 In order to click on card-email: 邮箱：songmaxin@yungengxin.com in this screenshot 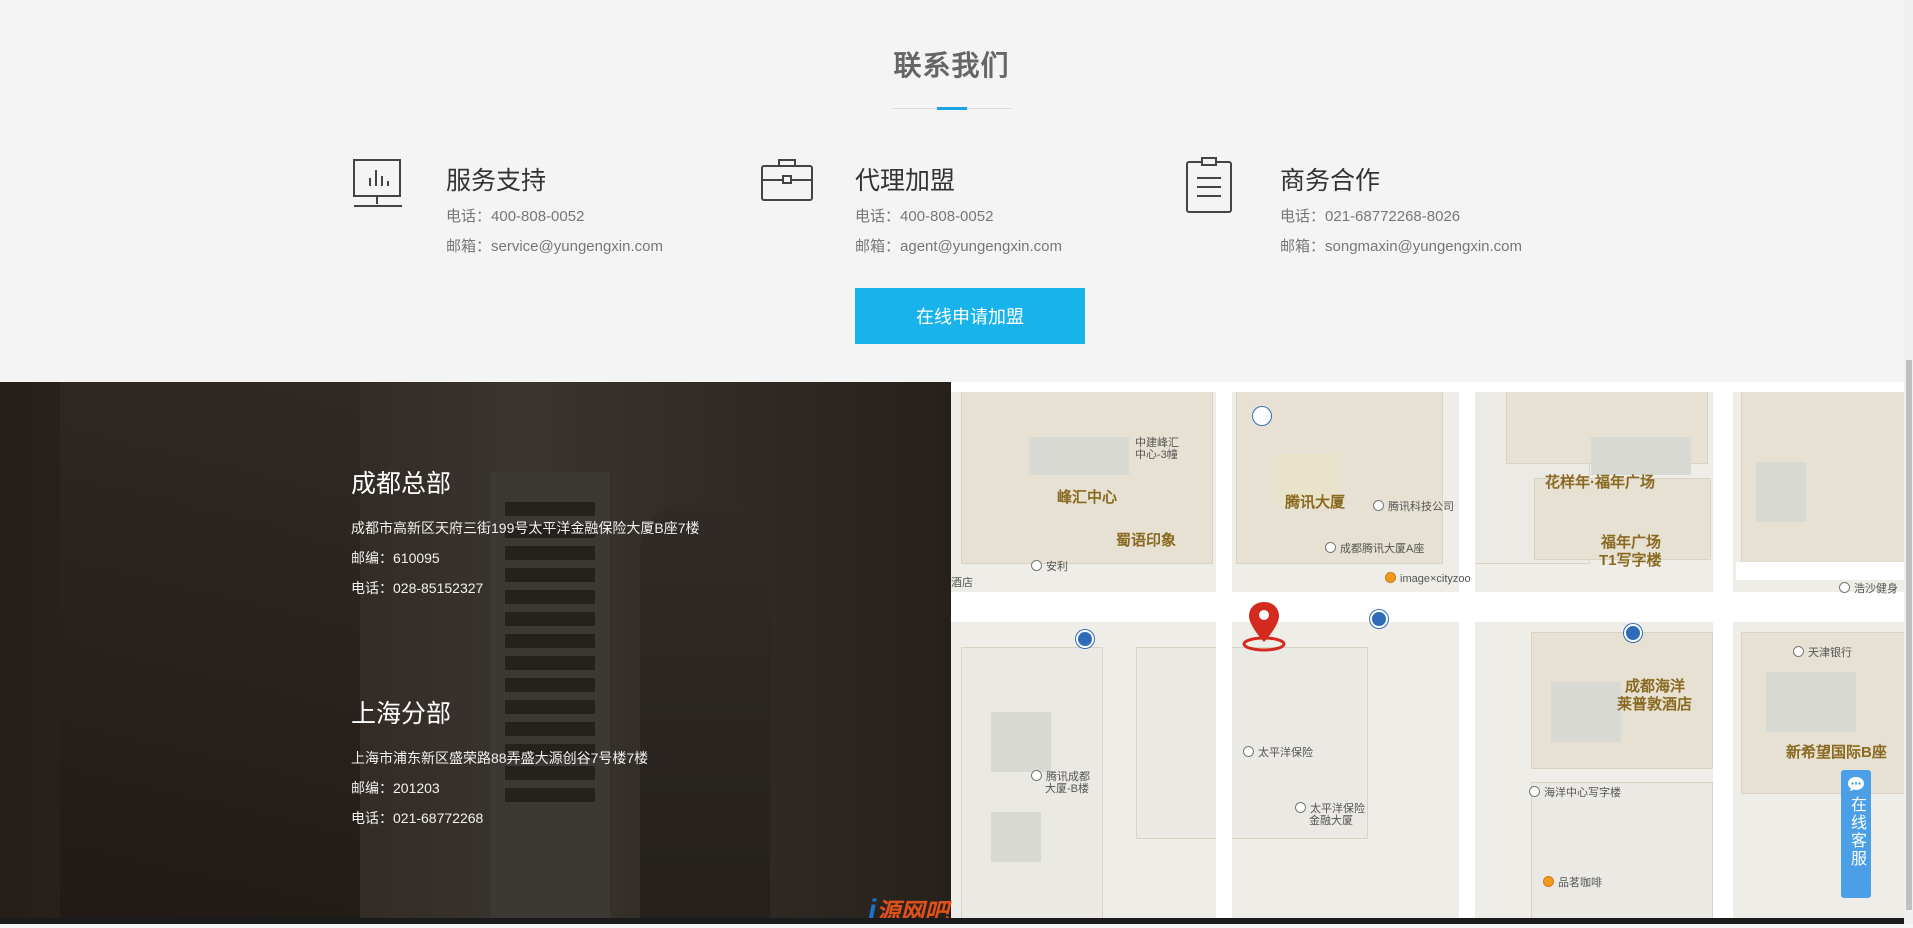, I will do `click(1401, 245)`.